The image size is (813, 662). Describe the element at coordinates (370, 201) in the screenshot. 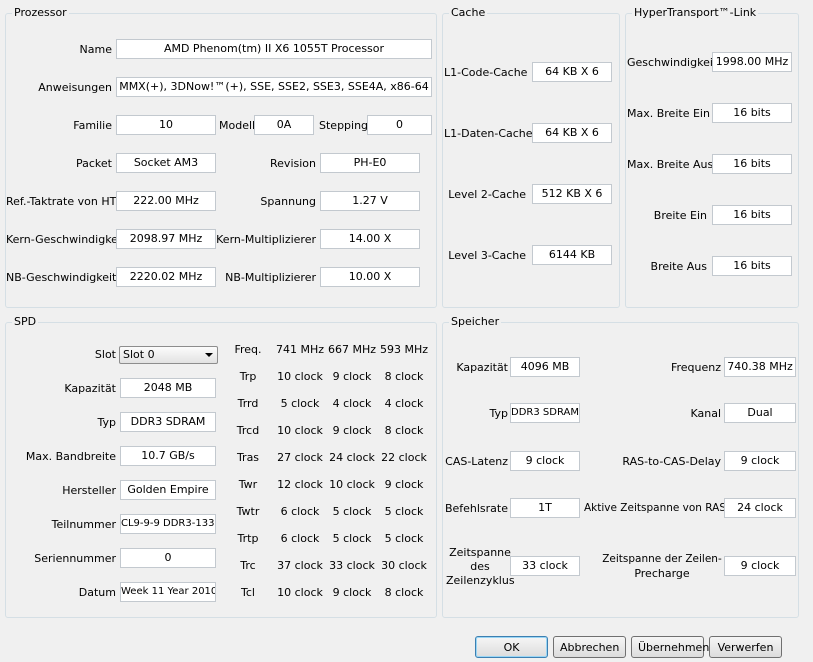

I see `voltage-value: 1.27 V` at that location.